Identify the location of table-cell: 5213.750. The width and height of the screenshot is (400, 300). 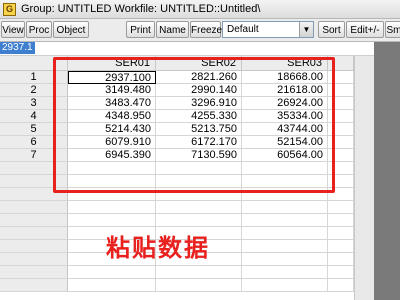
(199, 129).